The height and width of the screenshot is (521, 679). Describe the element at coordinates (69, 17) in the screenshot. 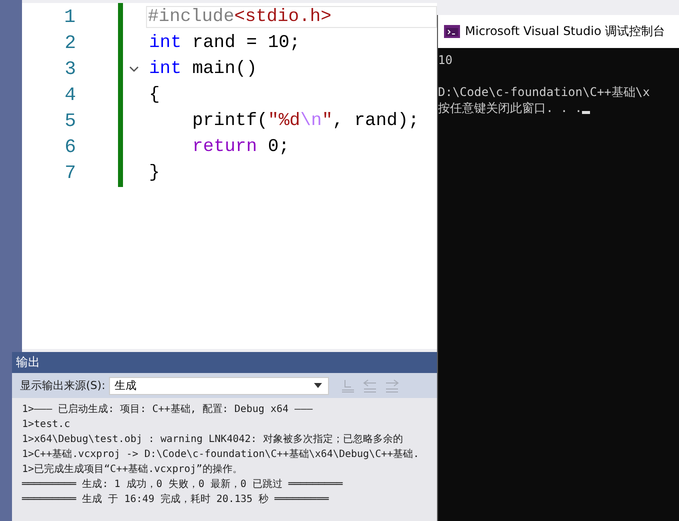

I see `line-number: 1` at that location.